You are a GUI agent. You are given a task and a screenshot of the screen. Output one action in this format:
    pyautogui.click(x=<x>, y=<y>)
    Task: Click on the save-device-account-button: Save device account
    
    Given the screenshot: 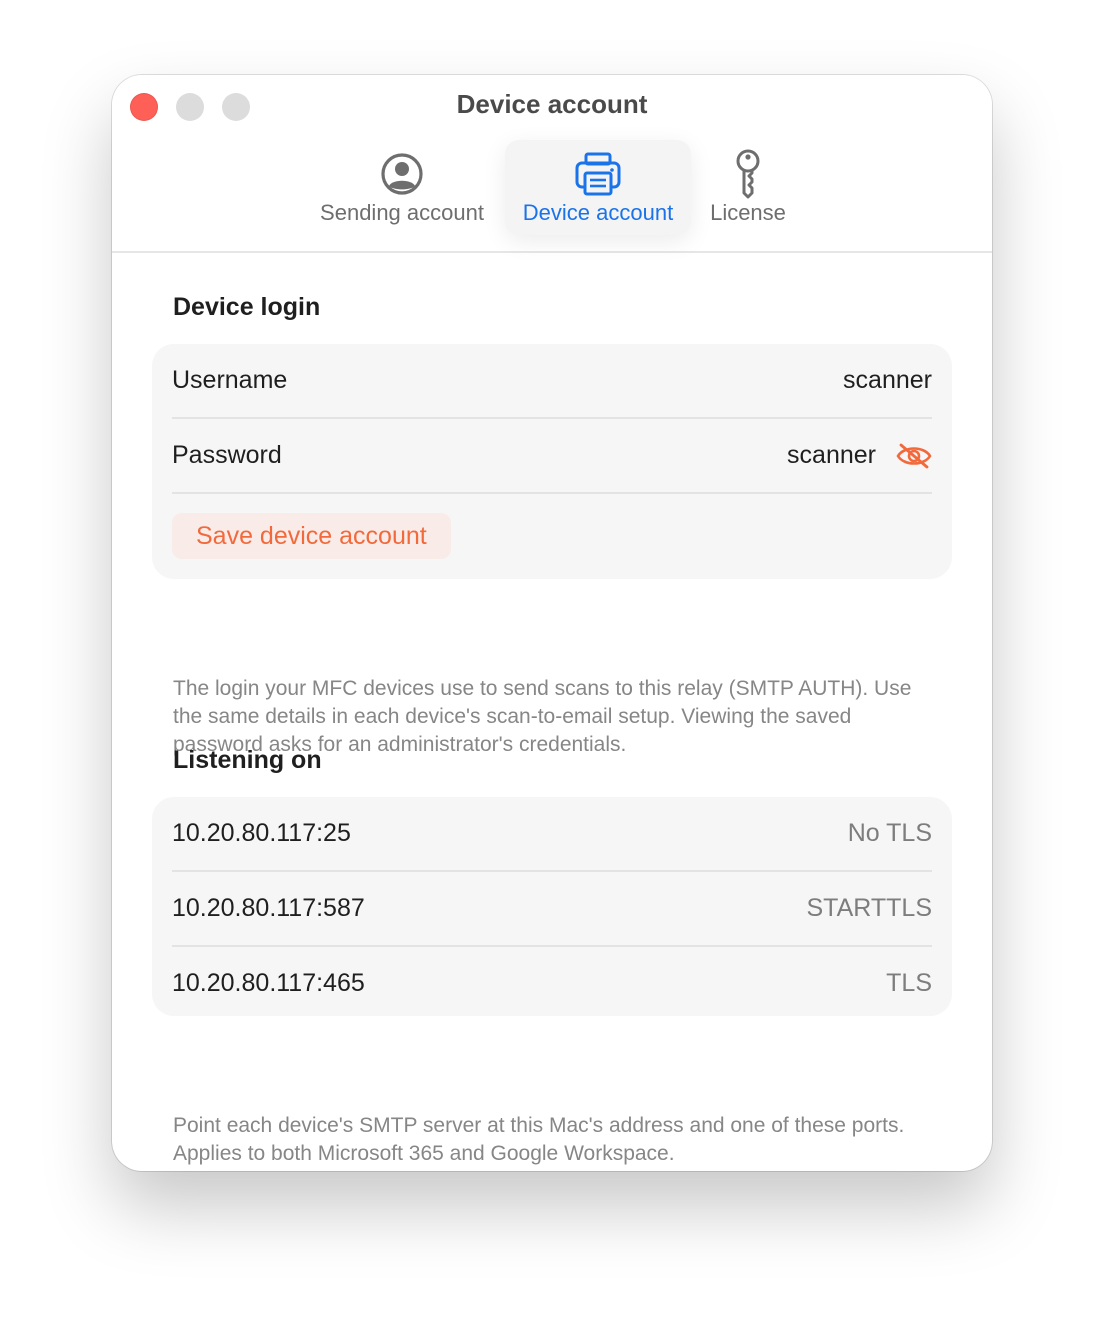 What is the action you would take?
    pyautogui.click(x=311, y=536)
    